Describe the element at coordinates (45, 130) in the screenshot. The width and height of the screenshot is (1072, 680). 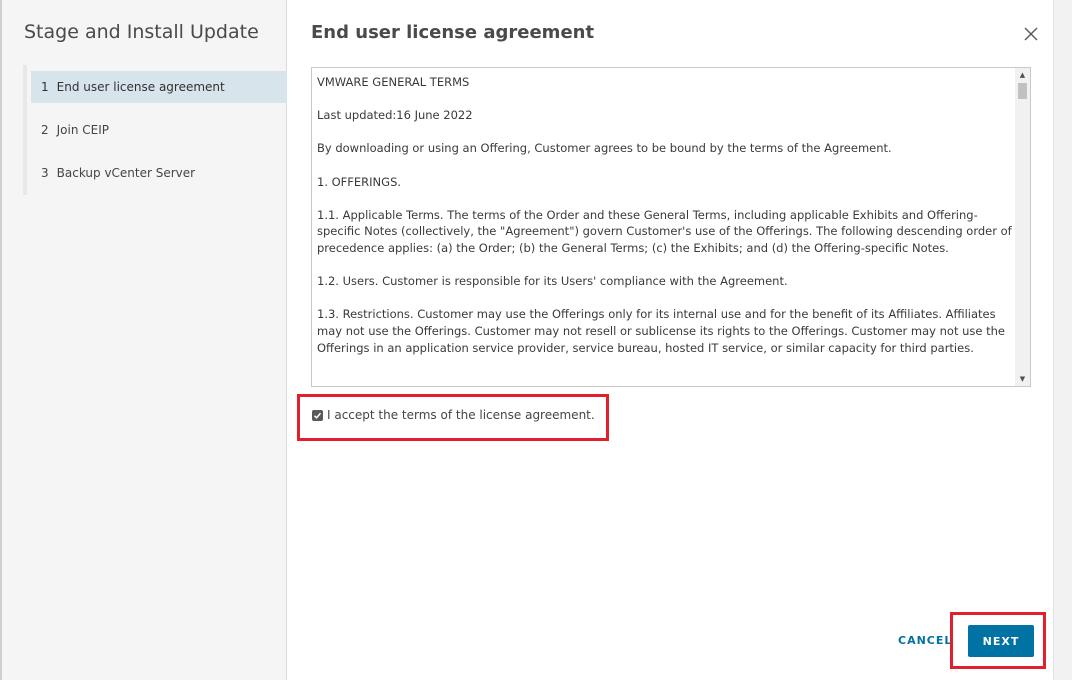
I see `step-number: 2` at that location.